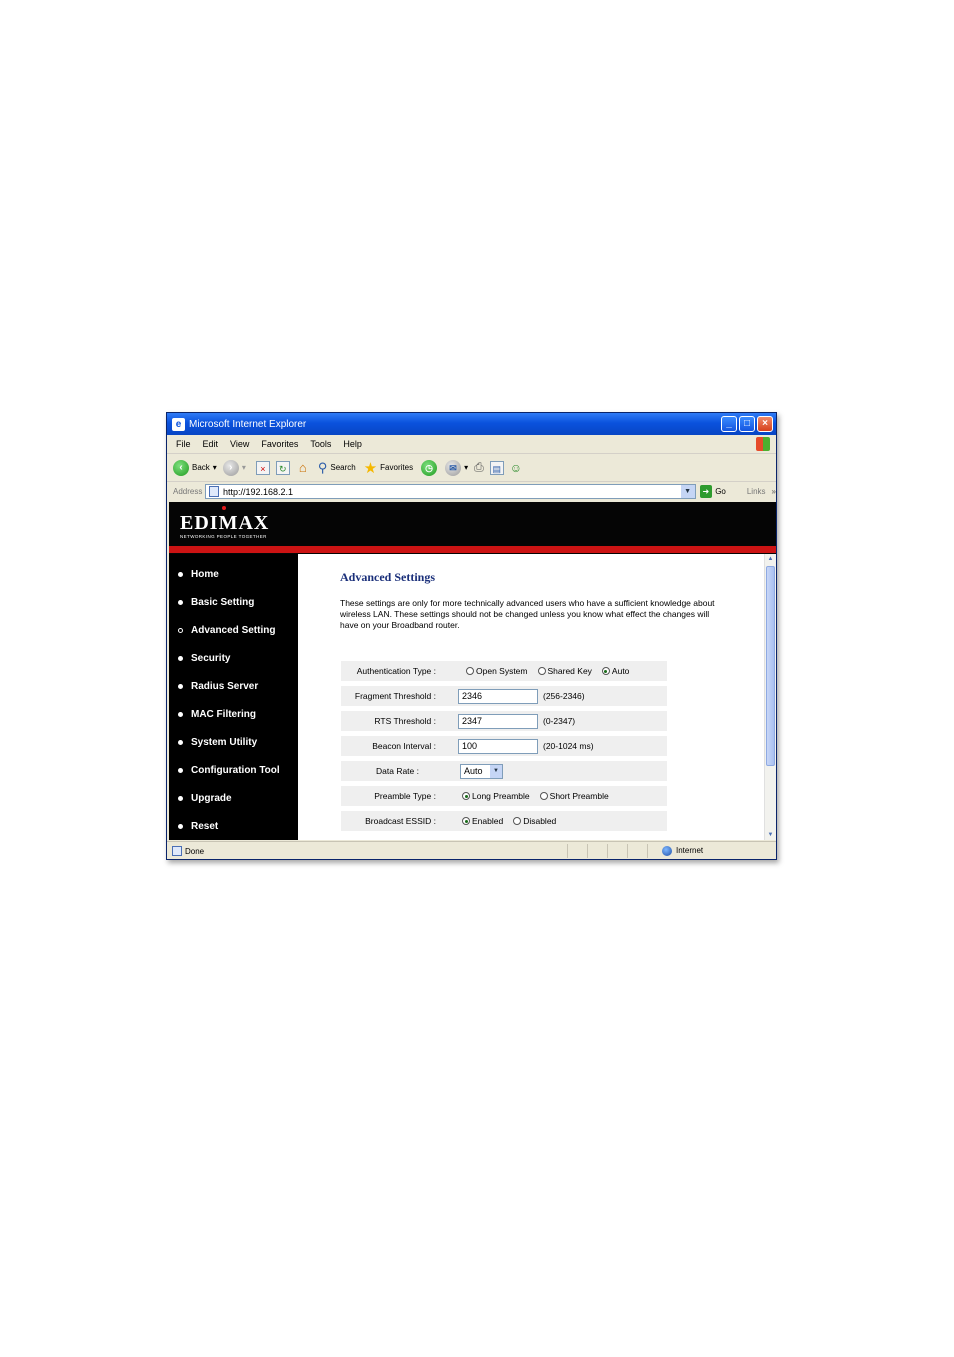  I want to click on sidebar-item-configuration-tool: Configuration Tool, so click(229, 770).